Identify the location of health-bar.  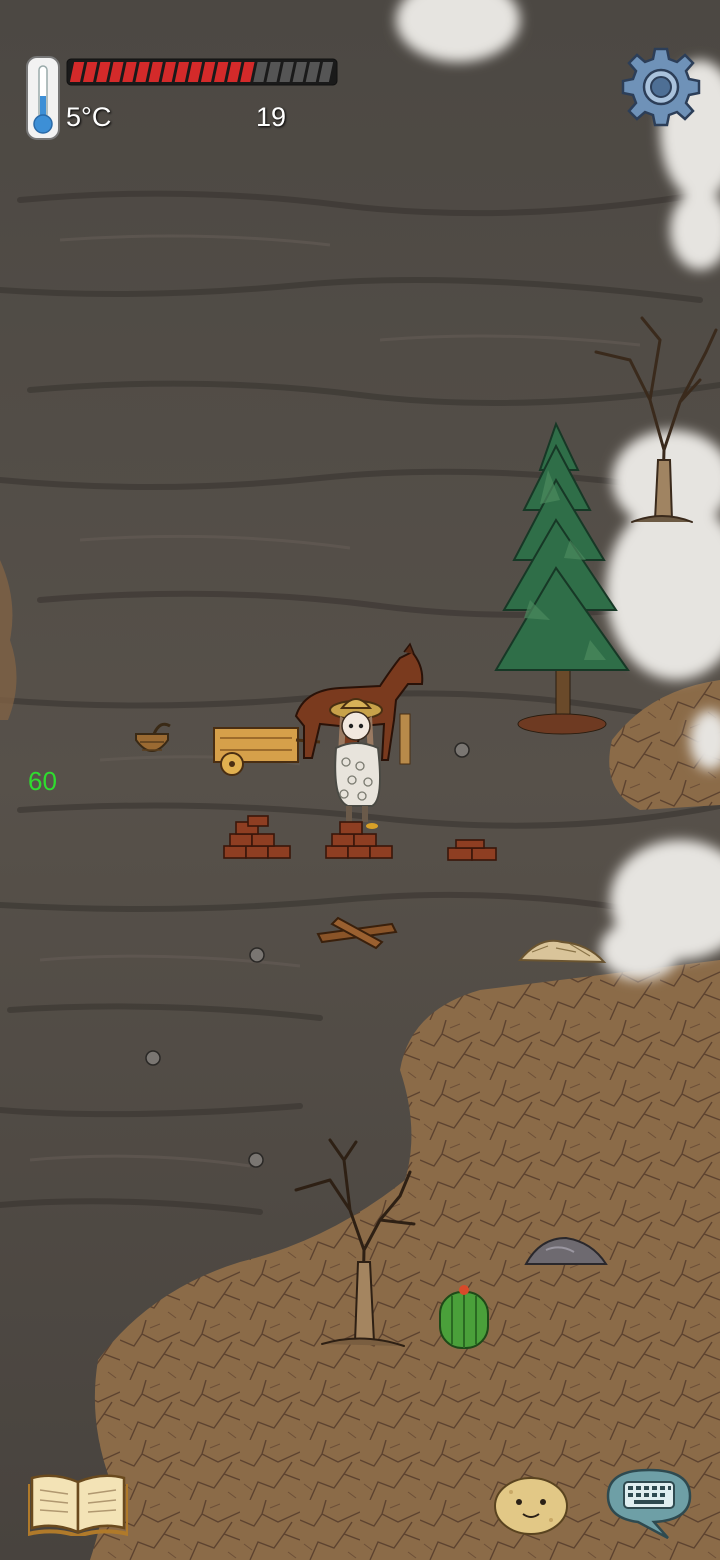
(202, 72).